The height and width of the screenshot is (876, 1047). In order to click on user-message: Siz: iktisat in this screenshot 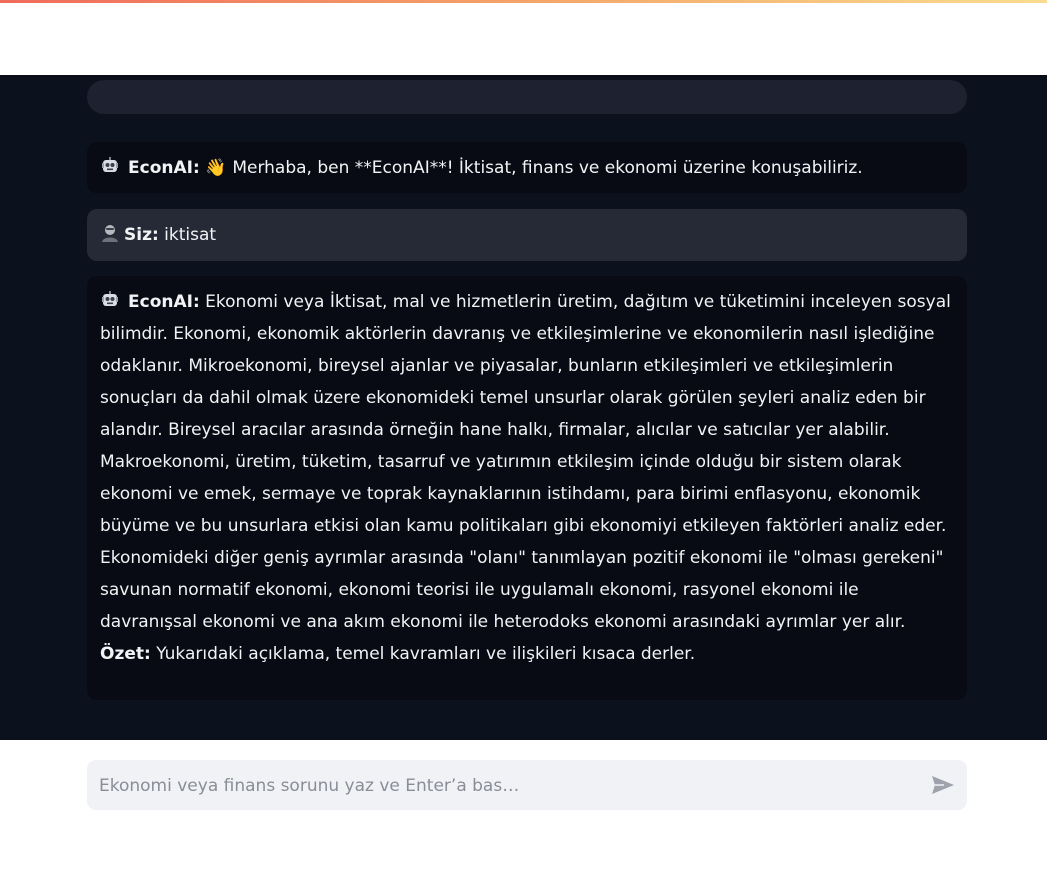, I will do `click(527, 235)`.